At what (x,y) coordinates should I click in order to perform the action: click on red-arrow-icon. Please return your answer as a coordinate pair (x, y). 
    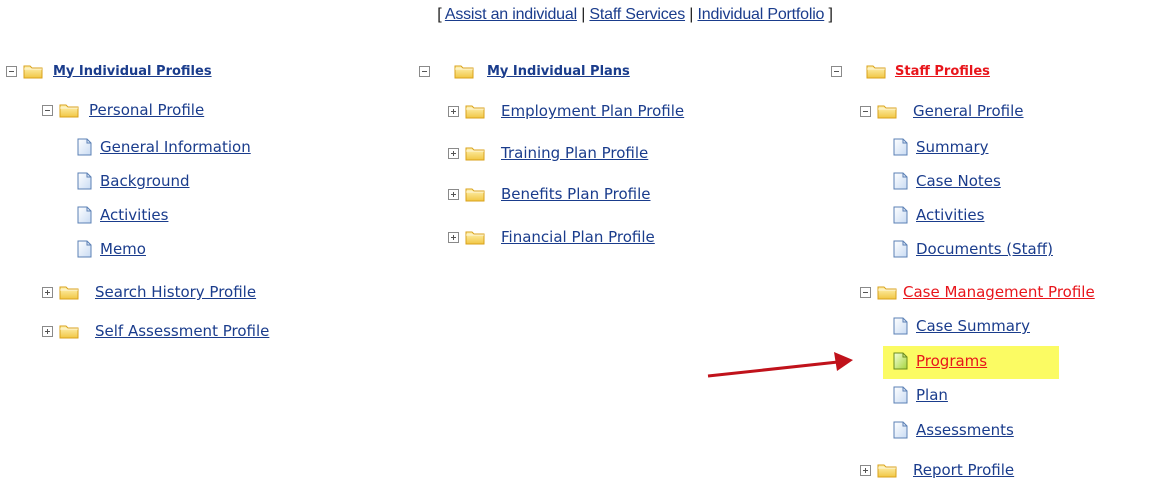
    Looking at the image, I should click on (780, 365).